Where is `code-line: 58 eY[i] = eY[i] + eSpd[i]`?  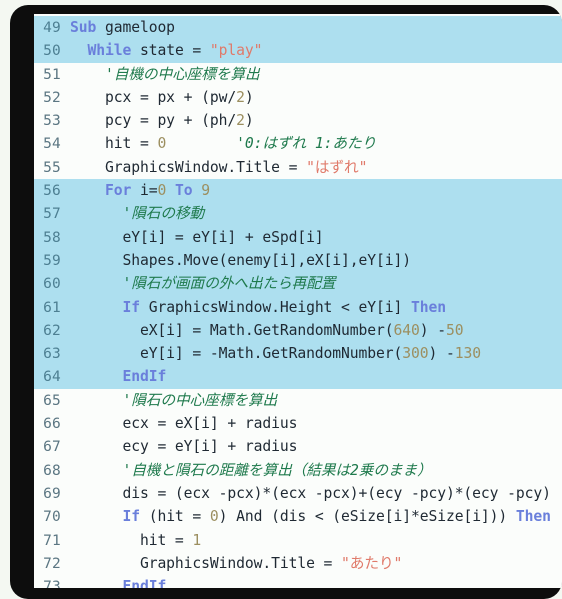
code-line: 58 eY[i] = eY[i] + eSpd[i] is located at coordinates (298, 237).